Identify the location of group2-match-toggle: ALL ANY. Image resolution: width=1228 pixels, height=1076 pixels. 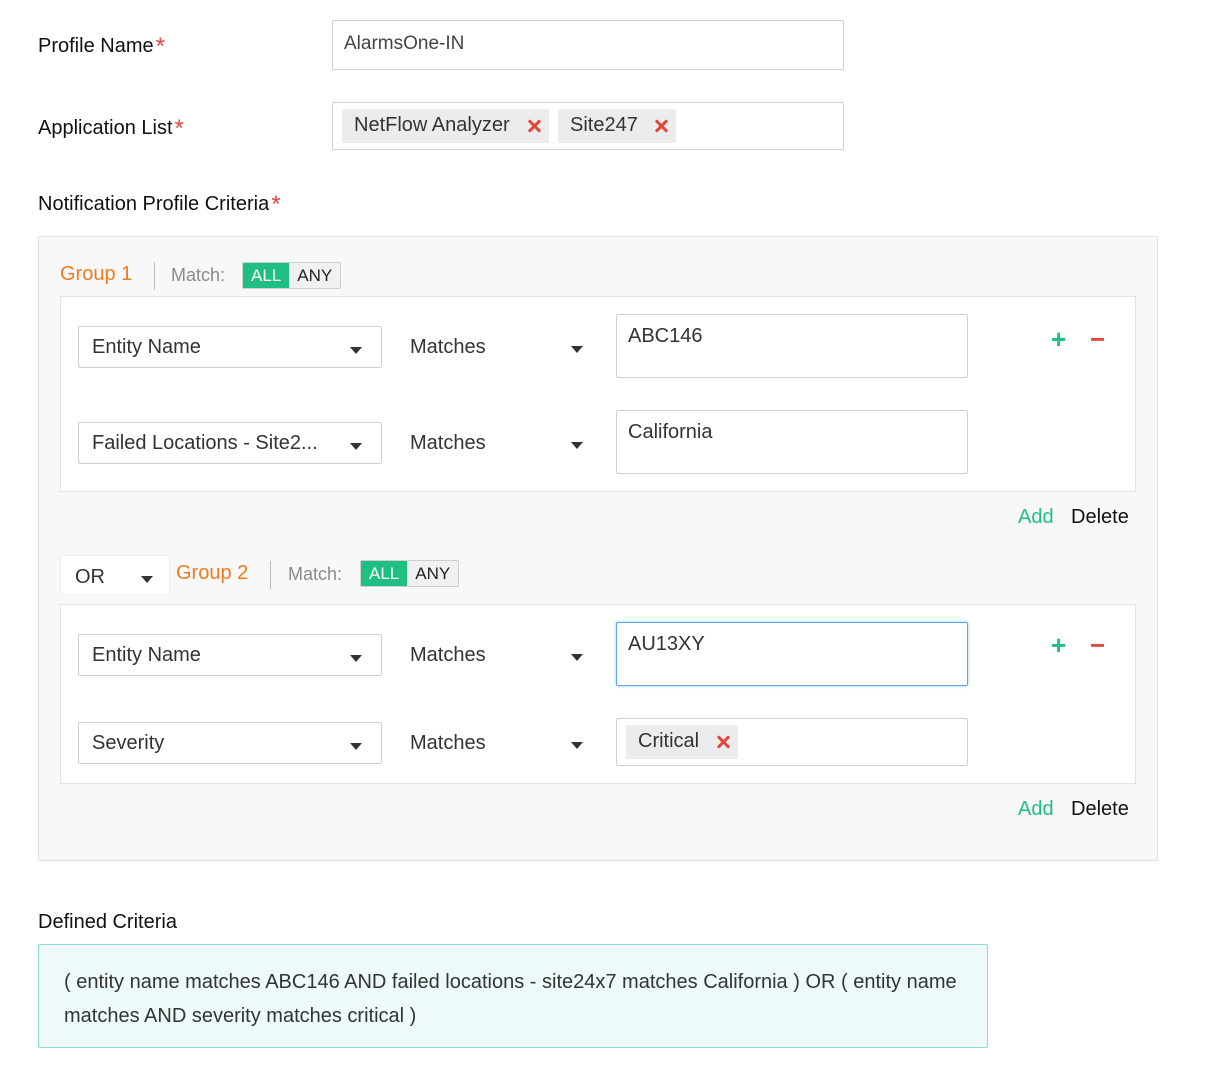
(410, 573).